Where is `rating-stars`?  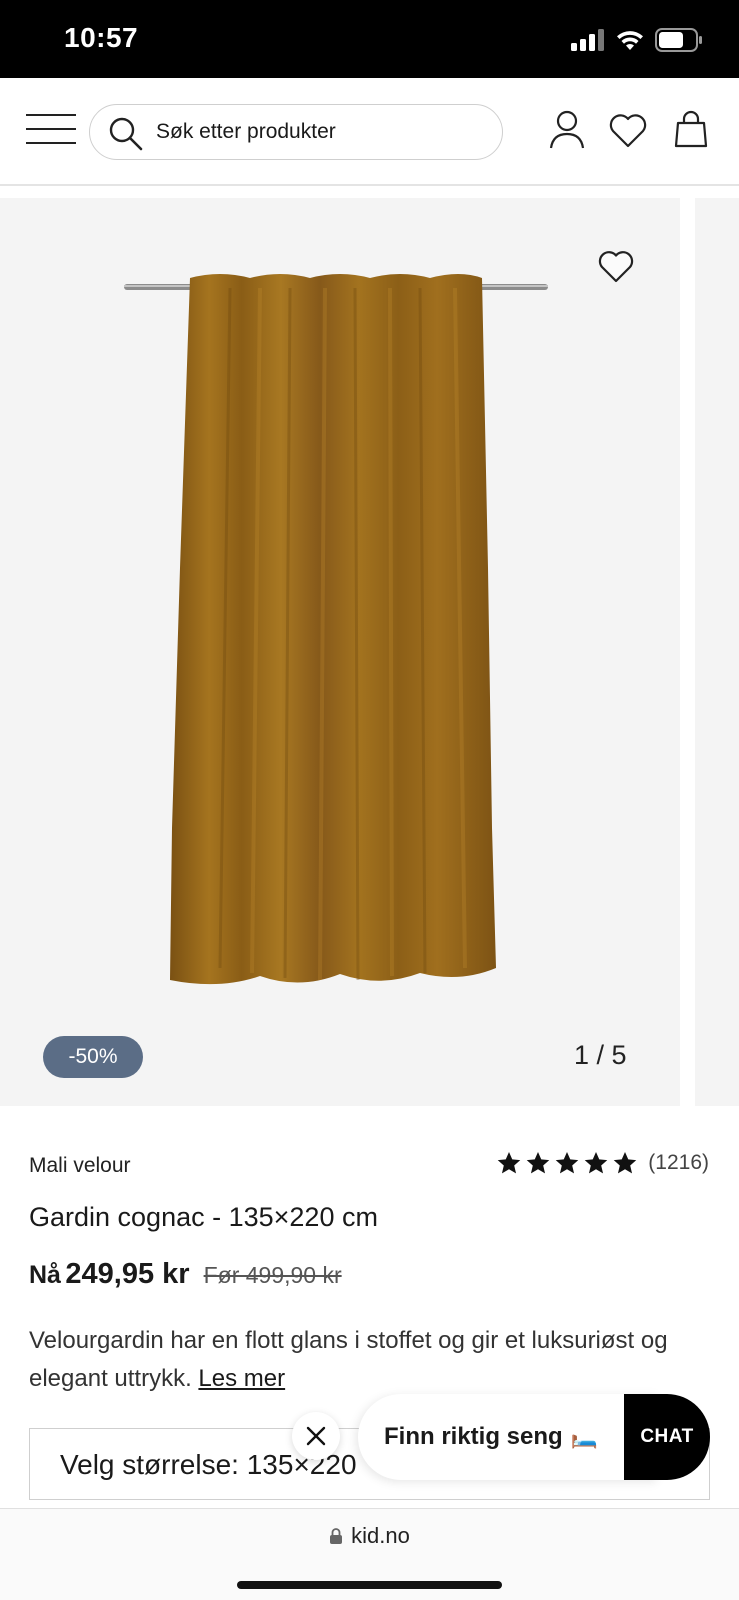 rating-stars is located at coordinates (567, 1163).